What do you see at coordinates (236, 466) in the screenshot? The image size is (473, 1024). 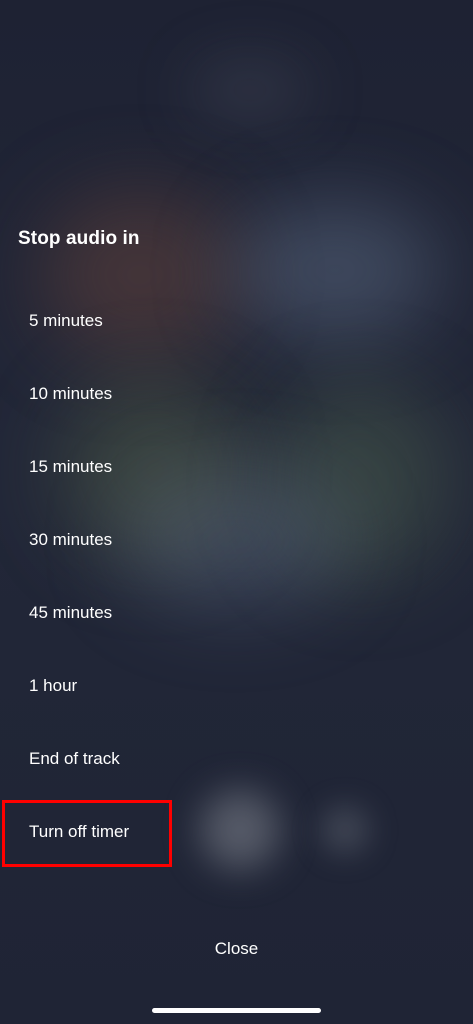 I see `timer-option-15-minutes: 15 minutes` at bounding box center [236, 466].